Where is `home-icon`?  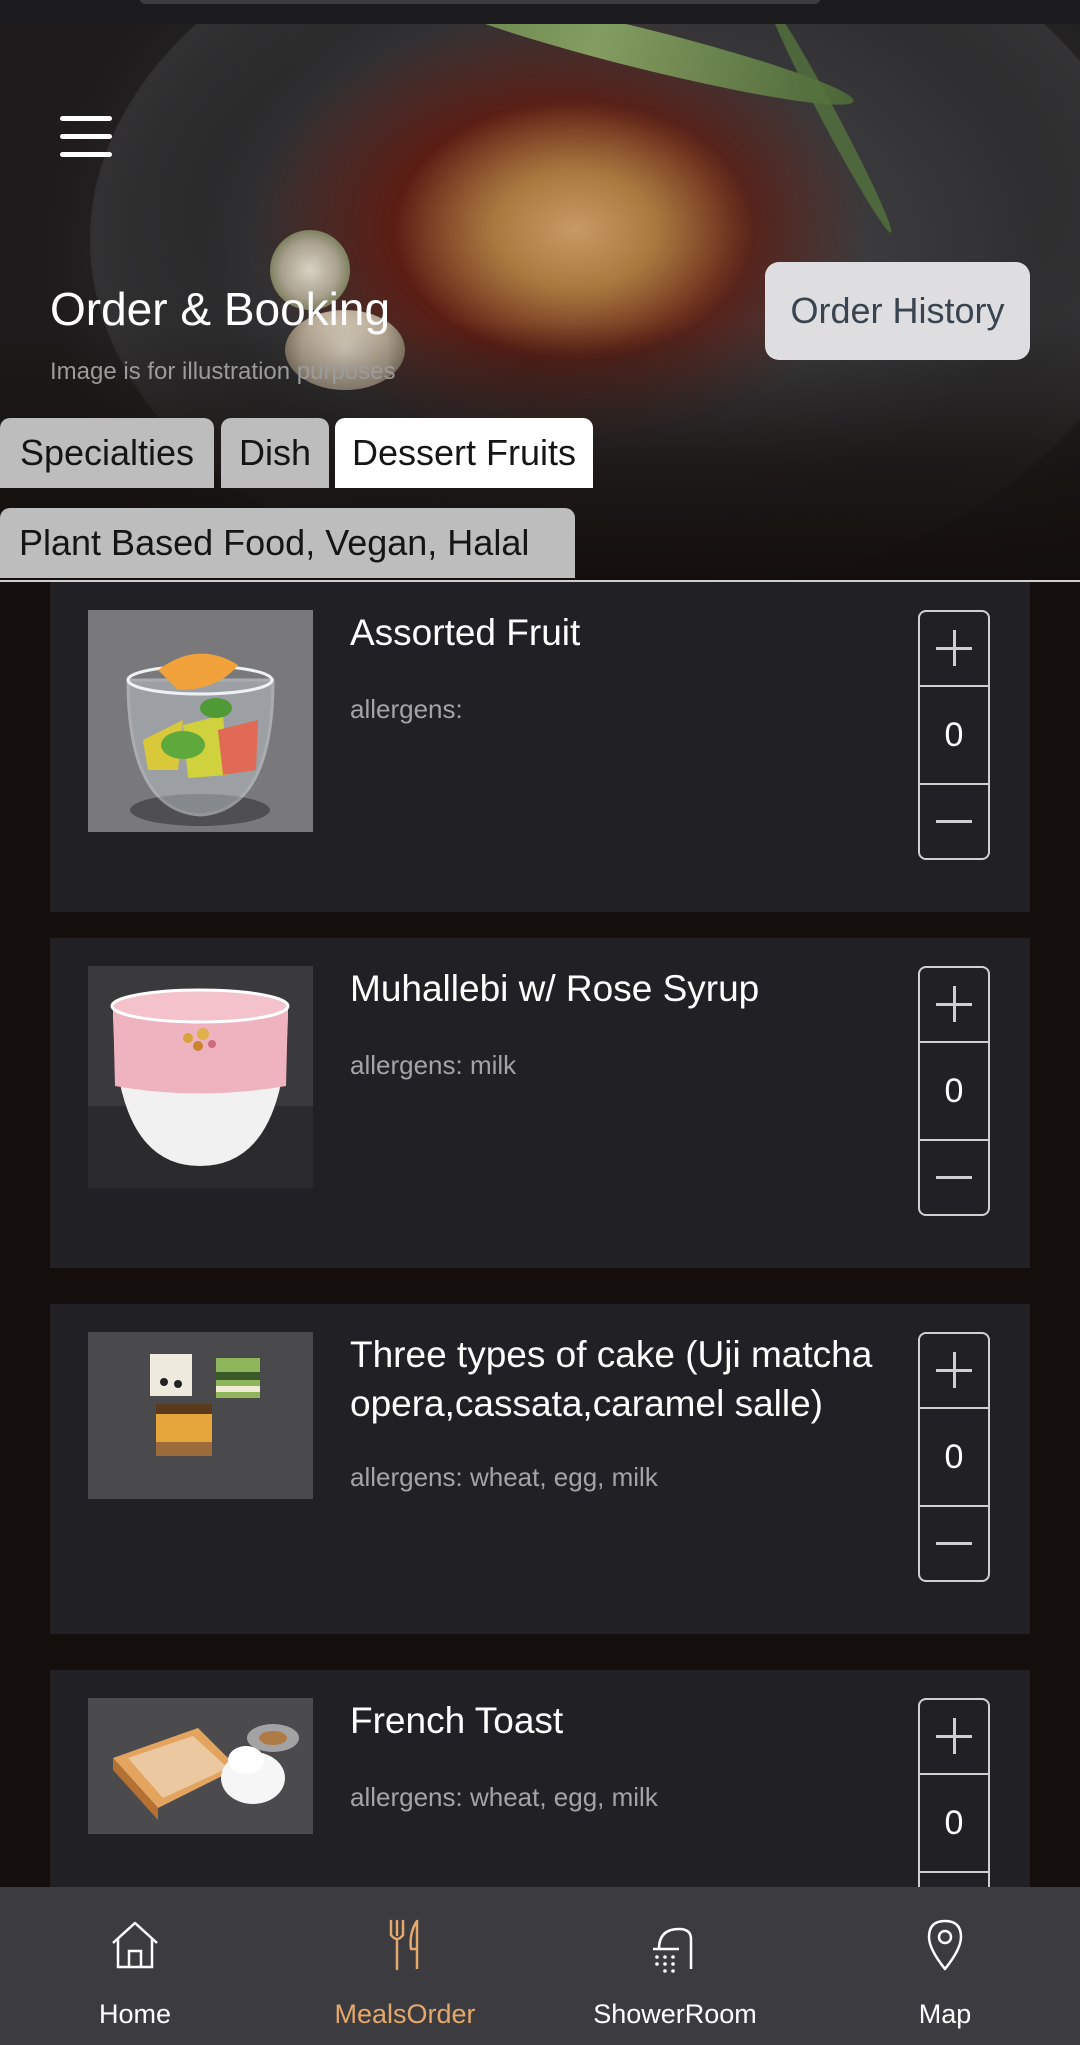 home-icon is located at coordinates (135, 1945).